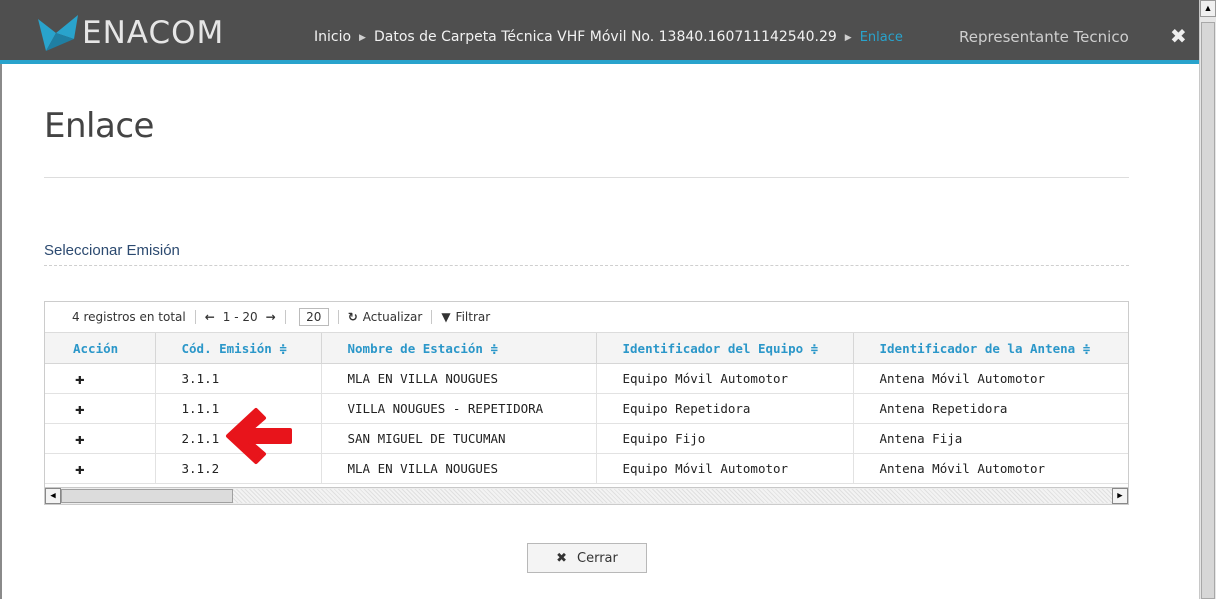 The width and height of the screenshot is (1216, 599). I want to click on window-left-edge, so click(1, 331).